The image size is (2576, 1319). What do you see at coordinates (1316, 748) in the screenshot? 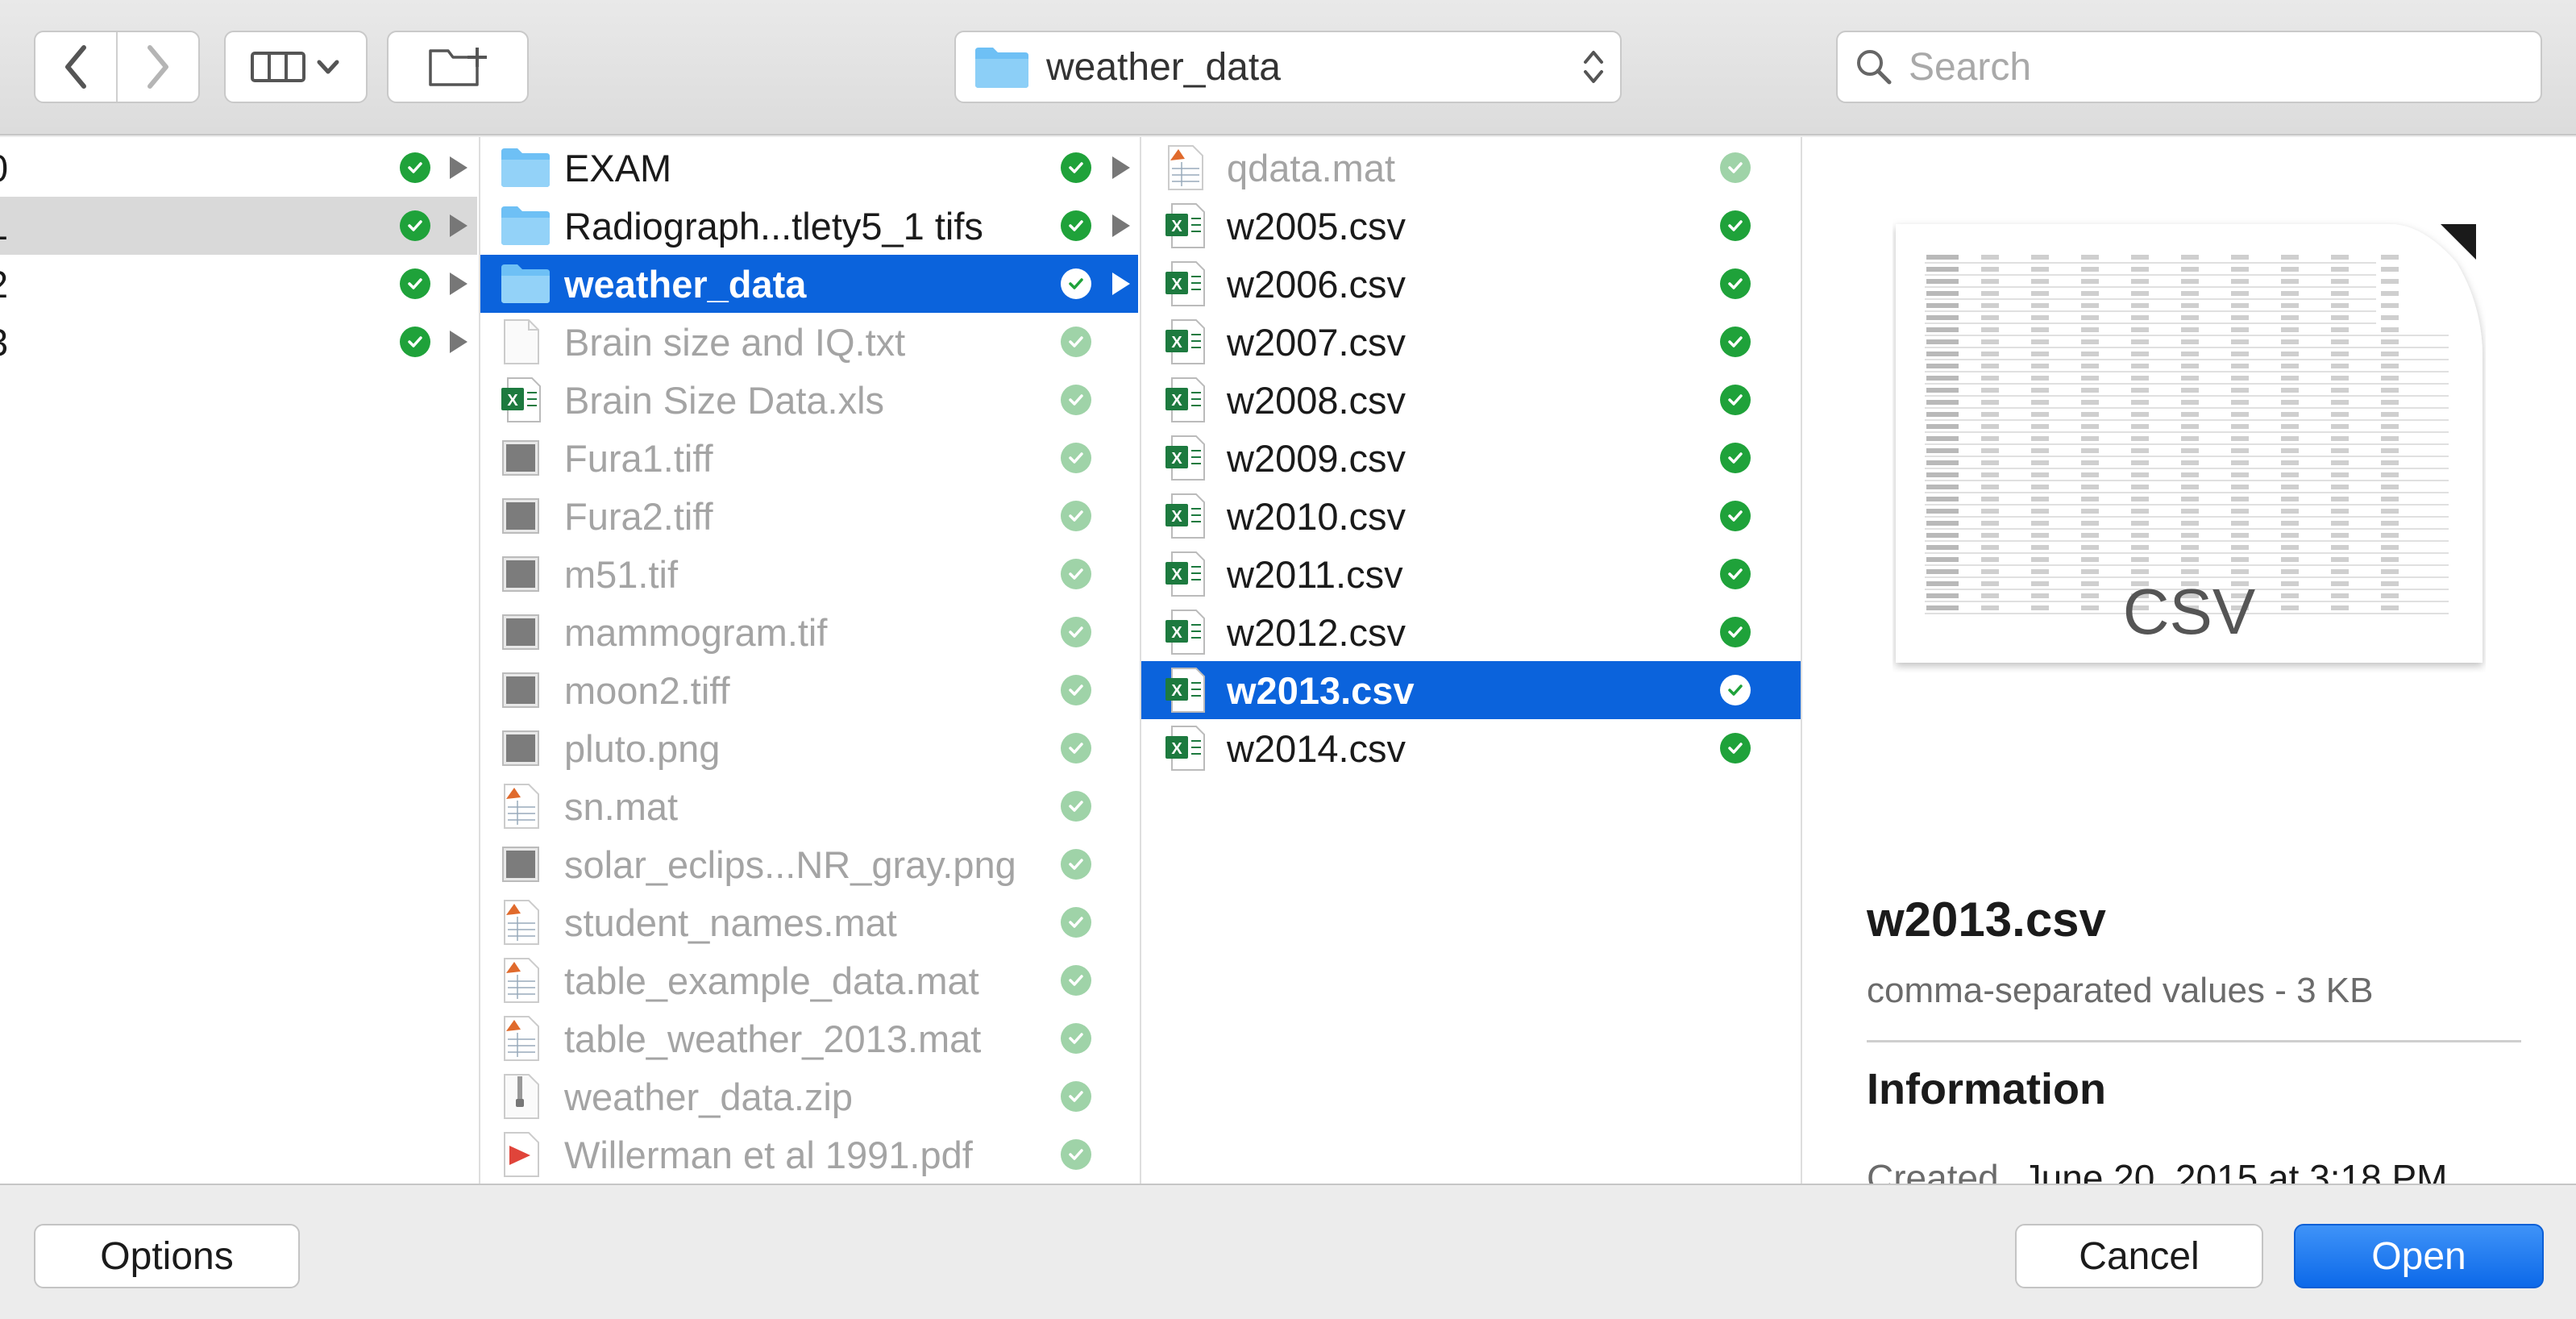
I see `list-item-label: w2014.csv` at bounding box center [1316, 748].